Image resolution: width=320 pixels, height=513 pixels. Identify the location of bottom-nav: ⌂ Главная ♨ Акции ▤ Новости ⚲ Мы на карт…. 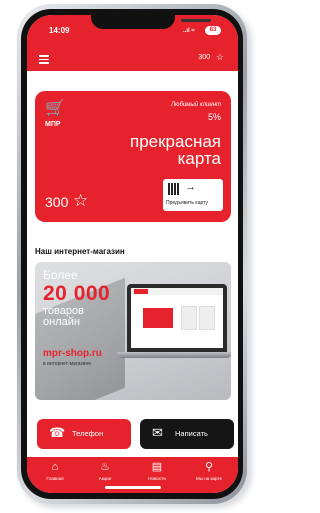
(132, 475).